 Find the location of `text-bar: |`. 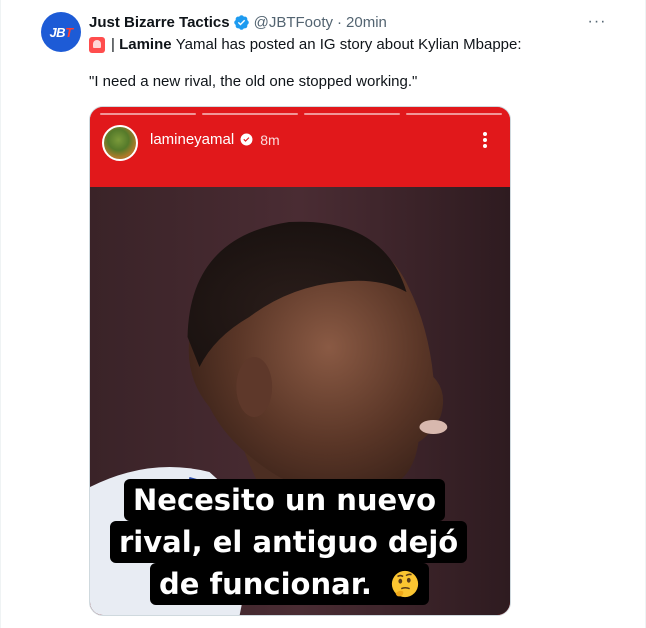

text-bar: | is located at coordinates (113, 44).